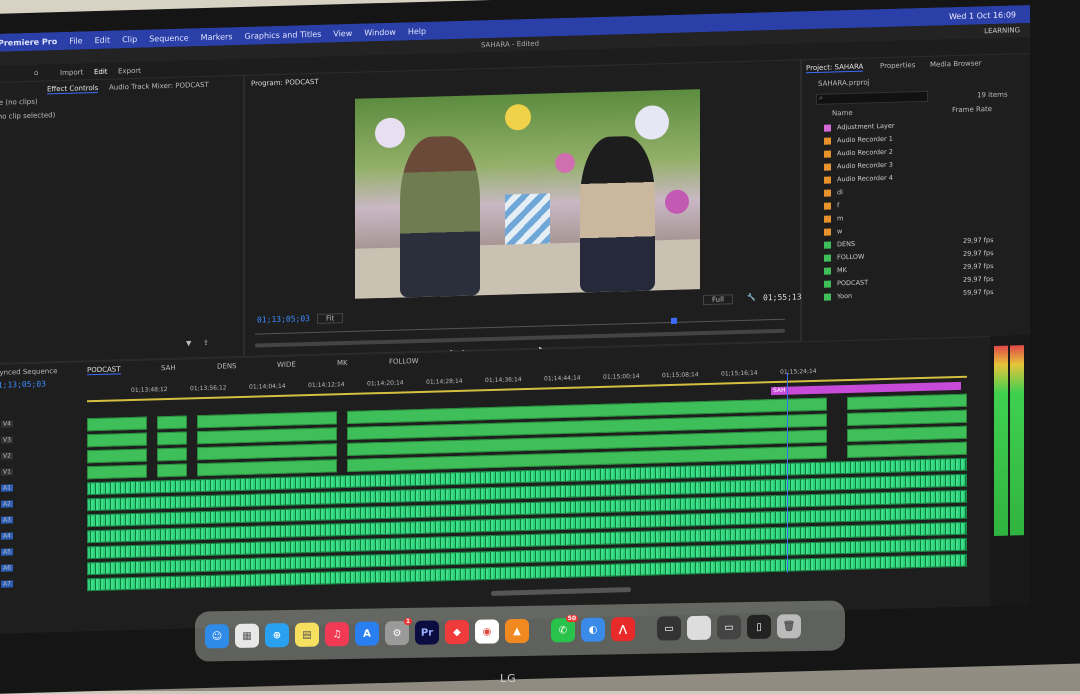 This screenshot has width=1080, height=694. I want to click on premiere-icon: Pr, so click(427, 632).